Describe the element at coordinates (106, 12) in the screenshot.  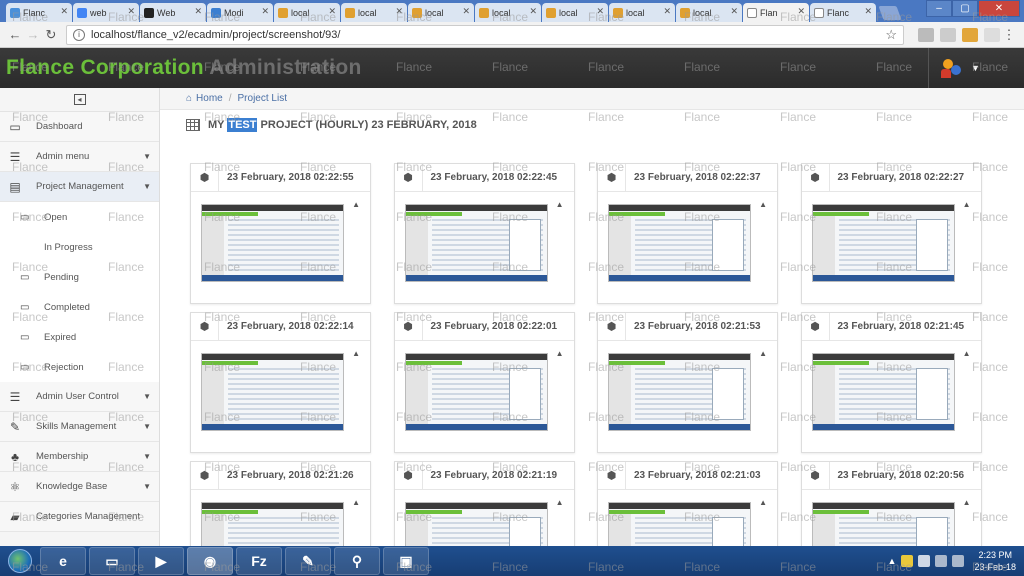
I see `browser-tab: web ✕` at that location.